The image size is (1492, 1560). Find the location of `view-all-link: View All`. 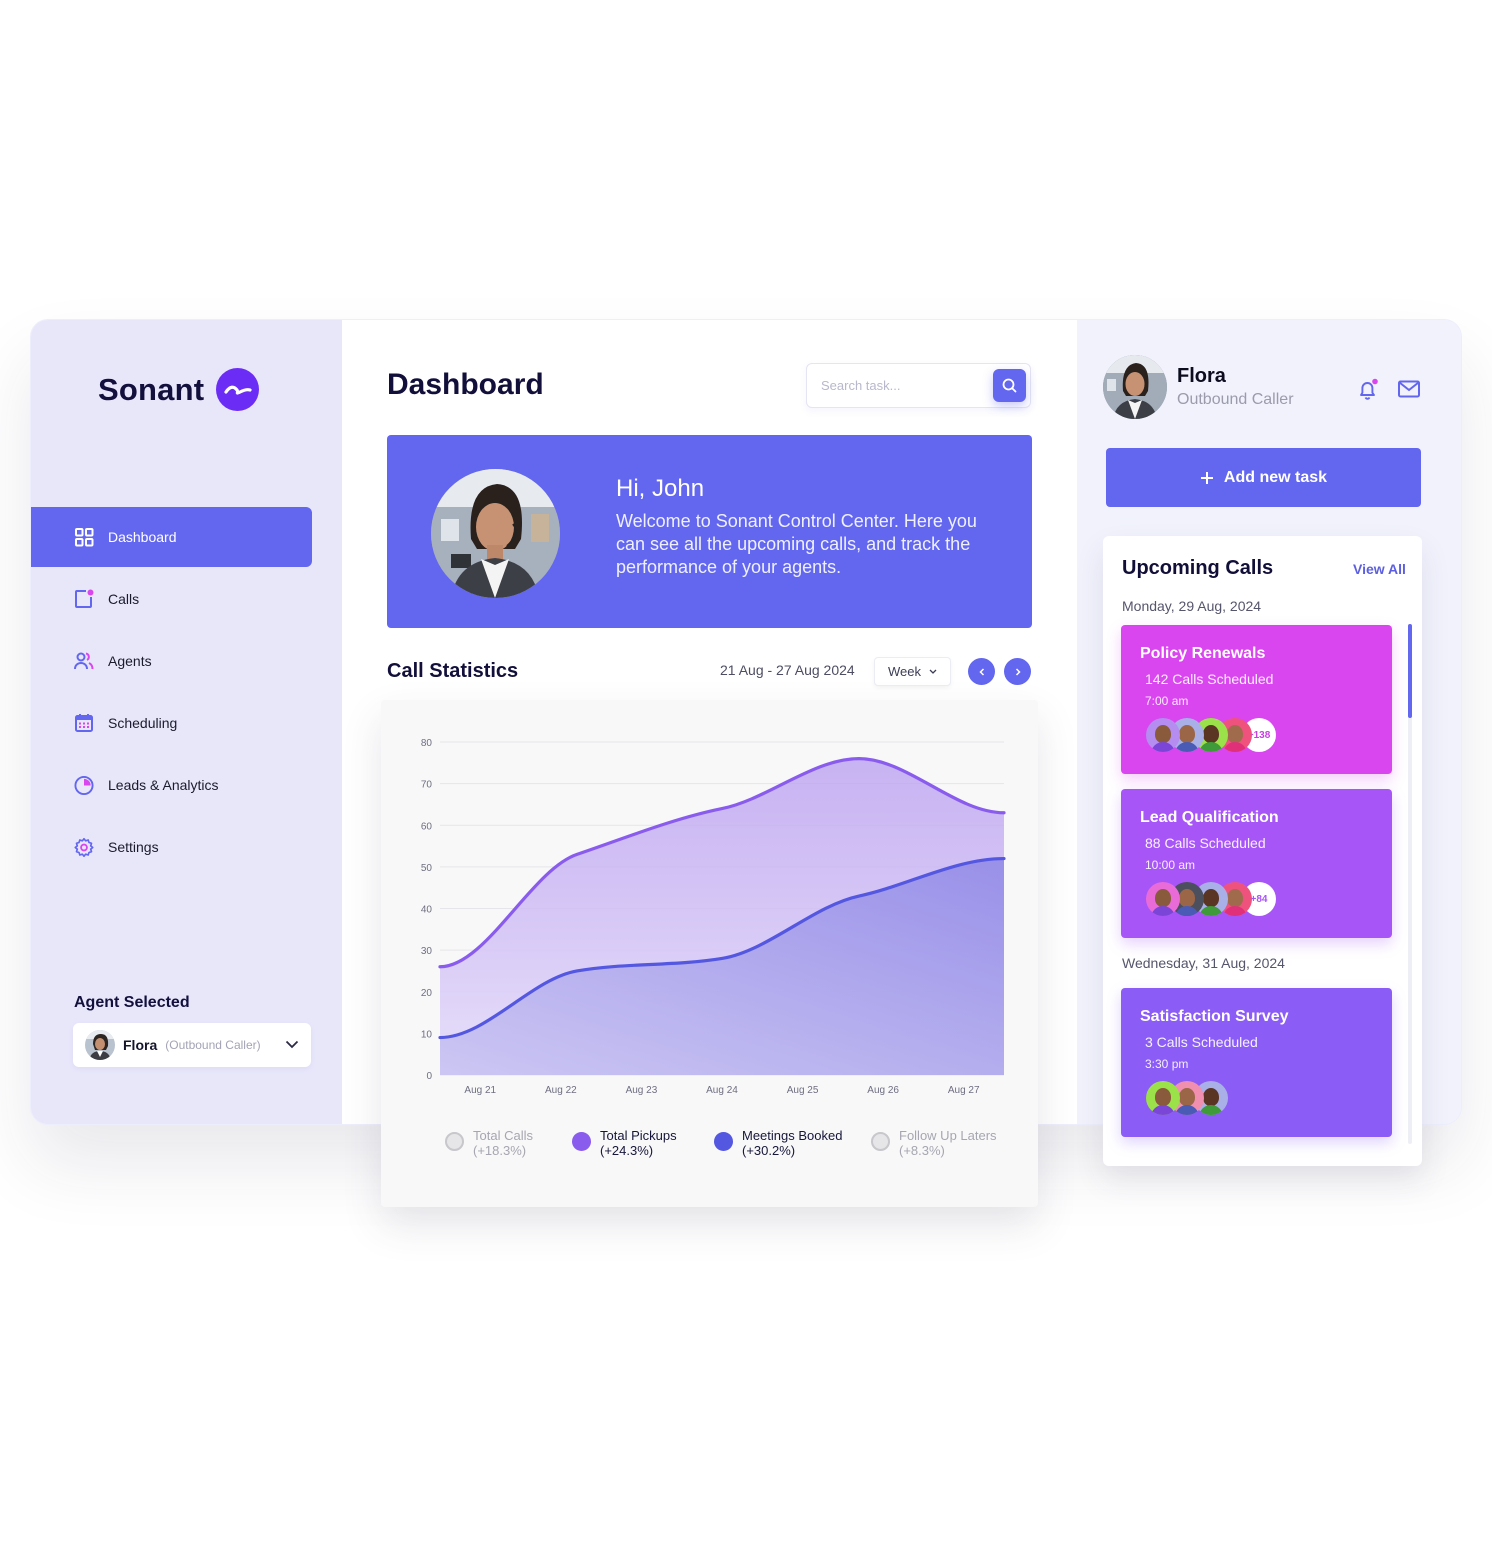

view-all-link: View All is located at coordinates (1379, 569).